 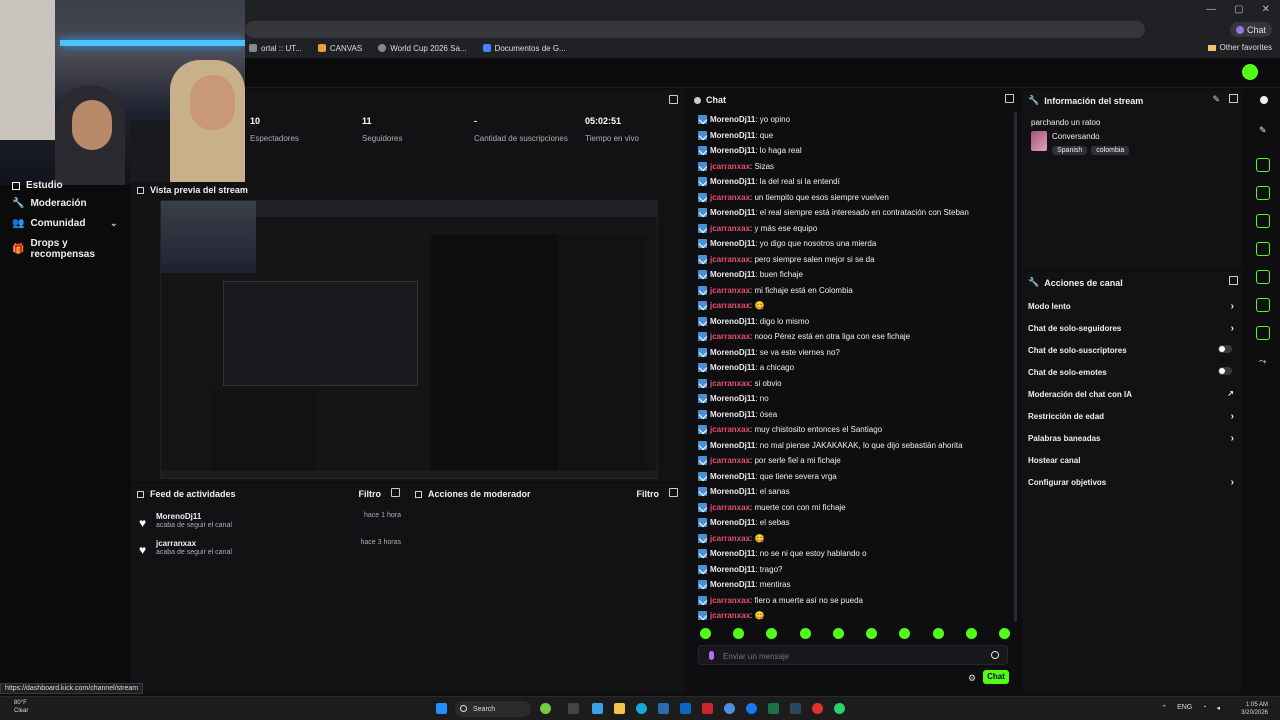 What do you see at coordinates (1015, 367) in the screenshot?
I see `chat-scrollbar` at bounding box center [1015, 367].